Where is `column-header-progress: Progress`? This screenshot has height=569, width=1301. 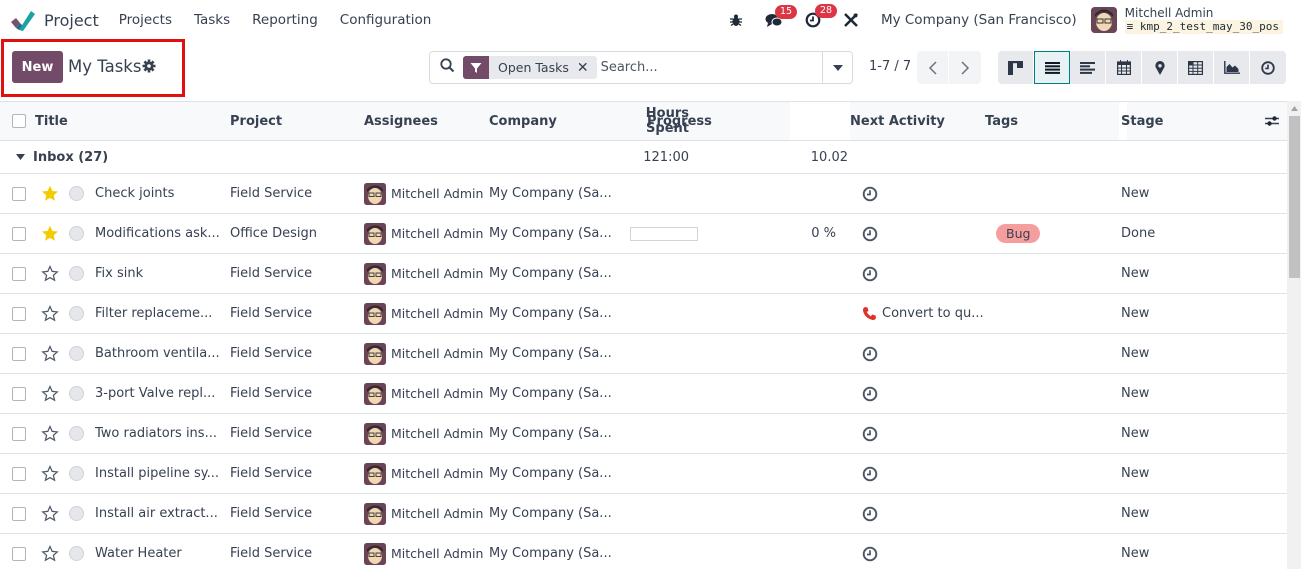 column-header-progress: Progress is located at coordinates (718, 121).